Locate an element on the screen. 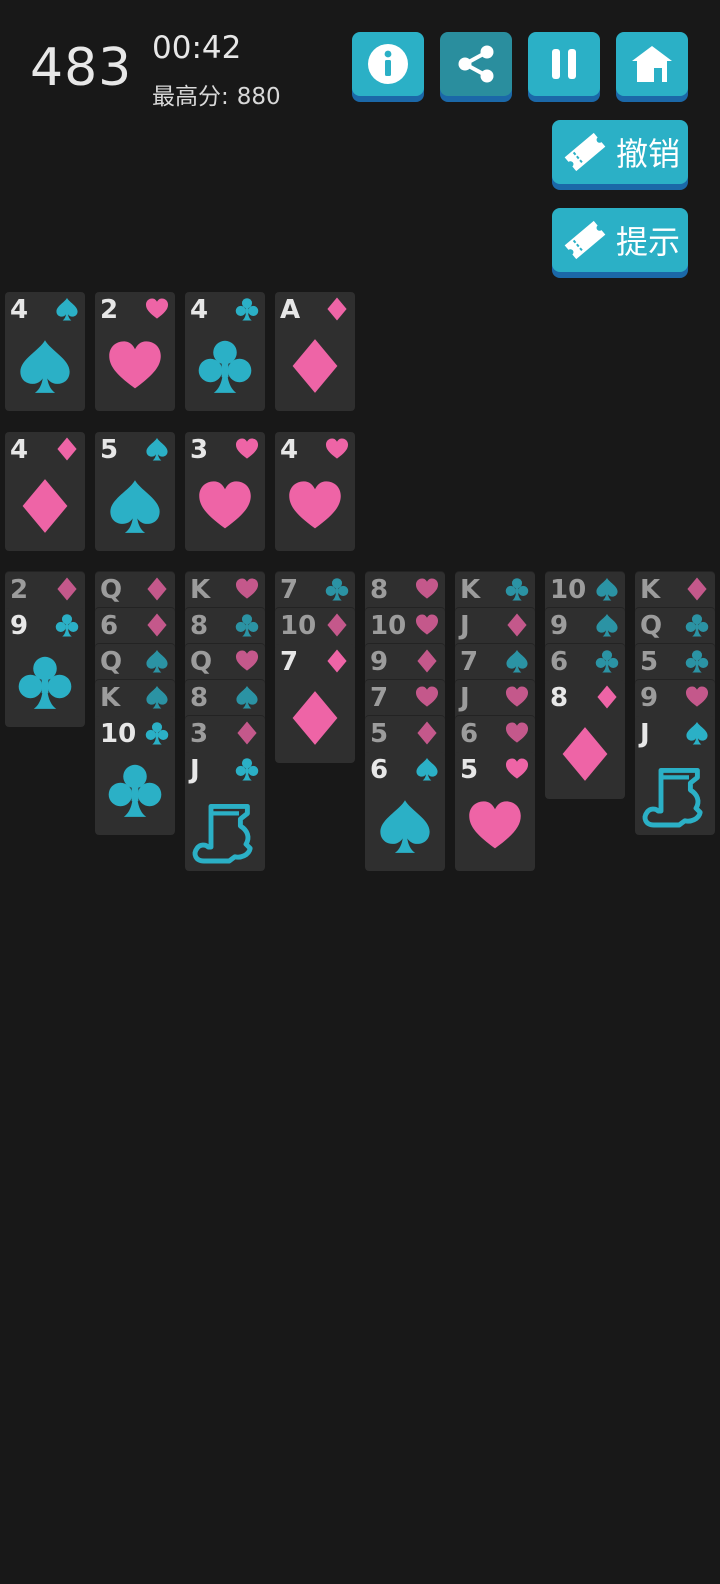  info-button is located at coordinates (388, 64).